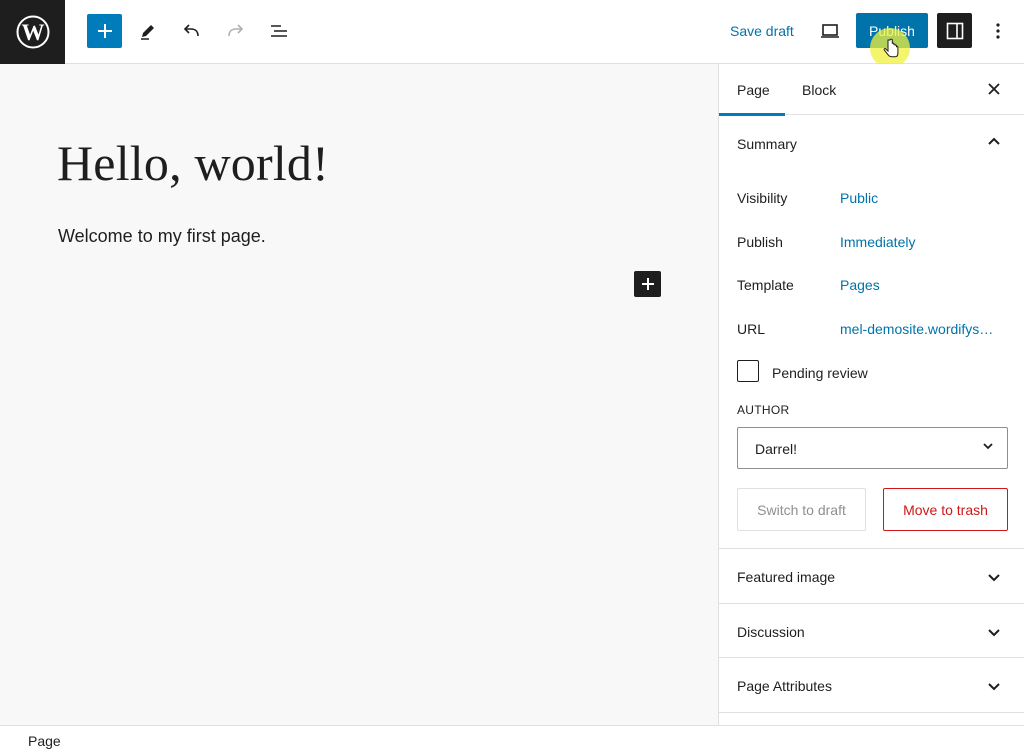 This screenshot has width=1024, height=752. I want to click on list-view-icon, so click(279, 31).